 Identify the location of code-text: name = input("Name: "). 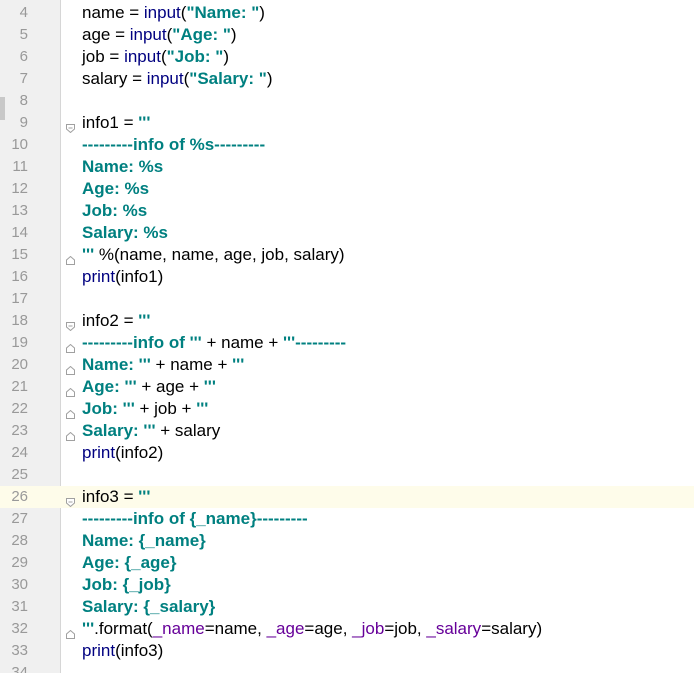
(173, 13).